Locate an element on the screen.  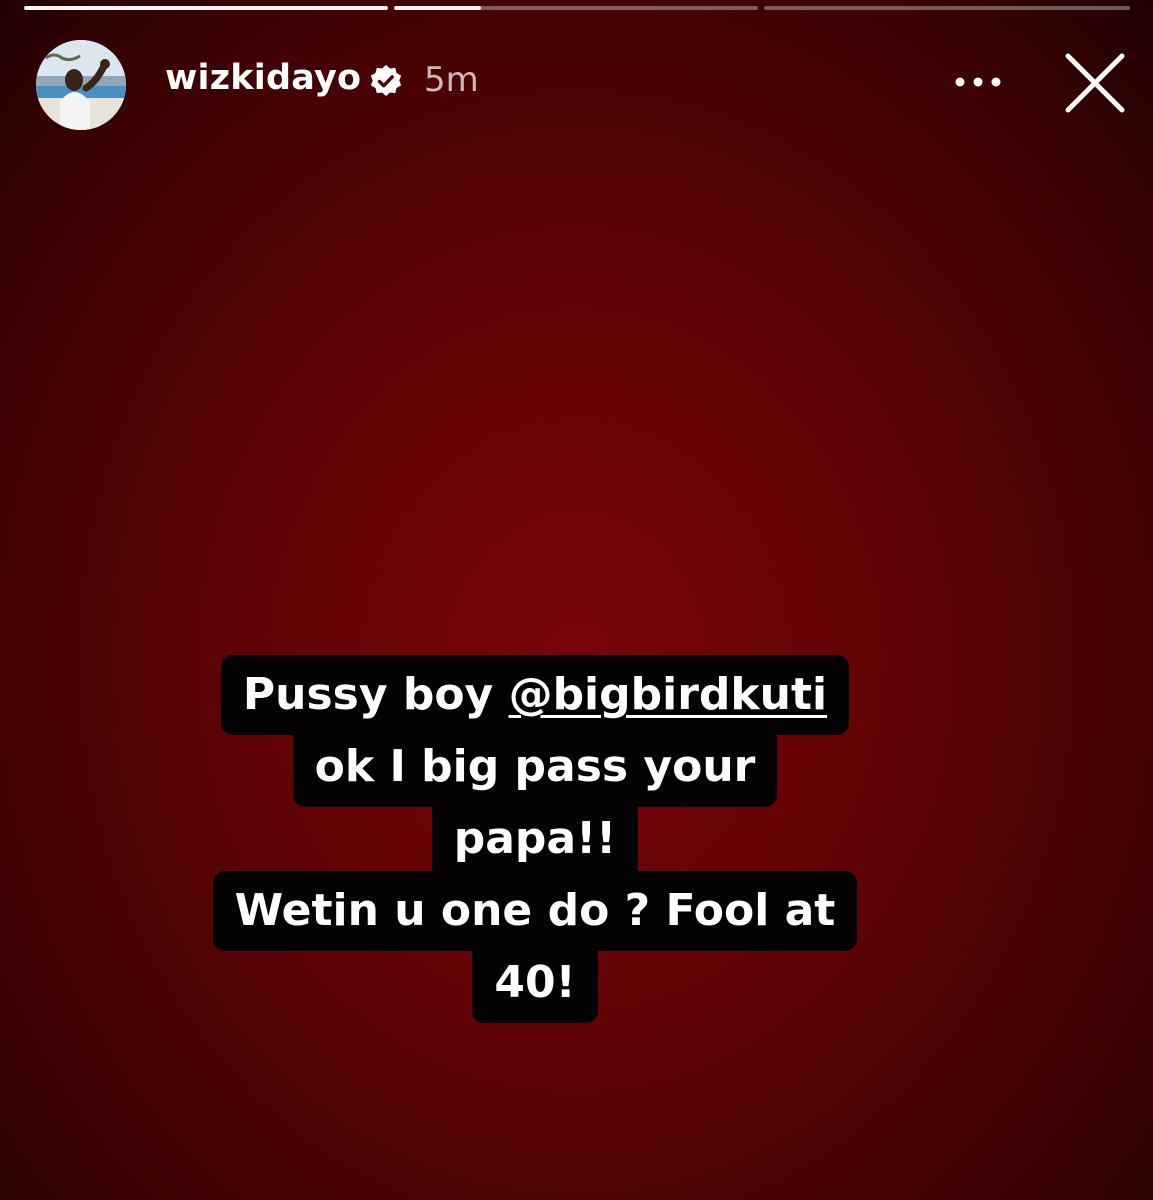
caption-row-4: Wetin u one do ? Fool at is located at coordinates (535, 911).